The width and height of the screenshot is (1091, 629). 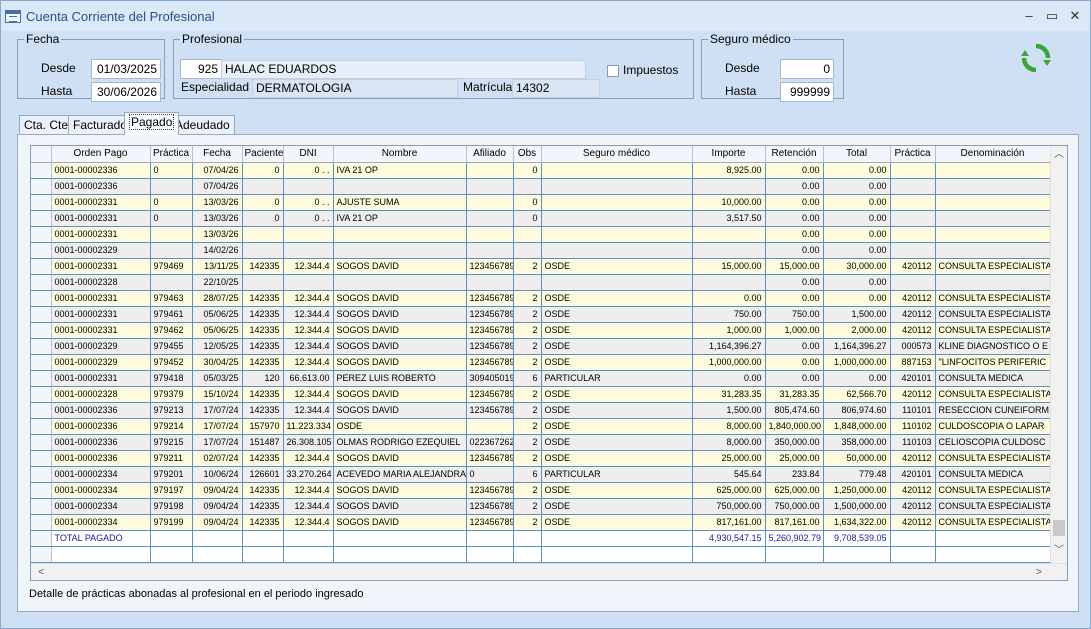 What do you see at coordinates (913, 346) in the screenshot?
I see `table-cell: 000573` at bounding box center [913, 346].